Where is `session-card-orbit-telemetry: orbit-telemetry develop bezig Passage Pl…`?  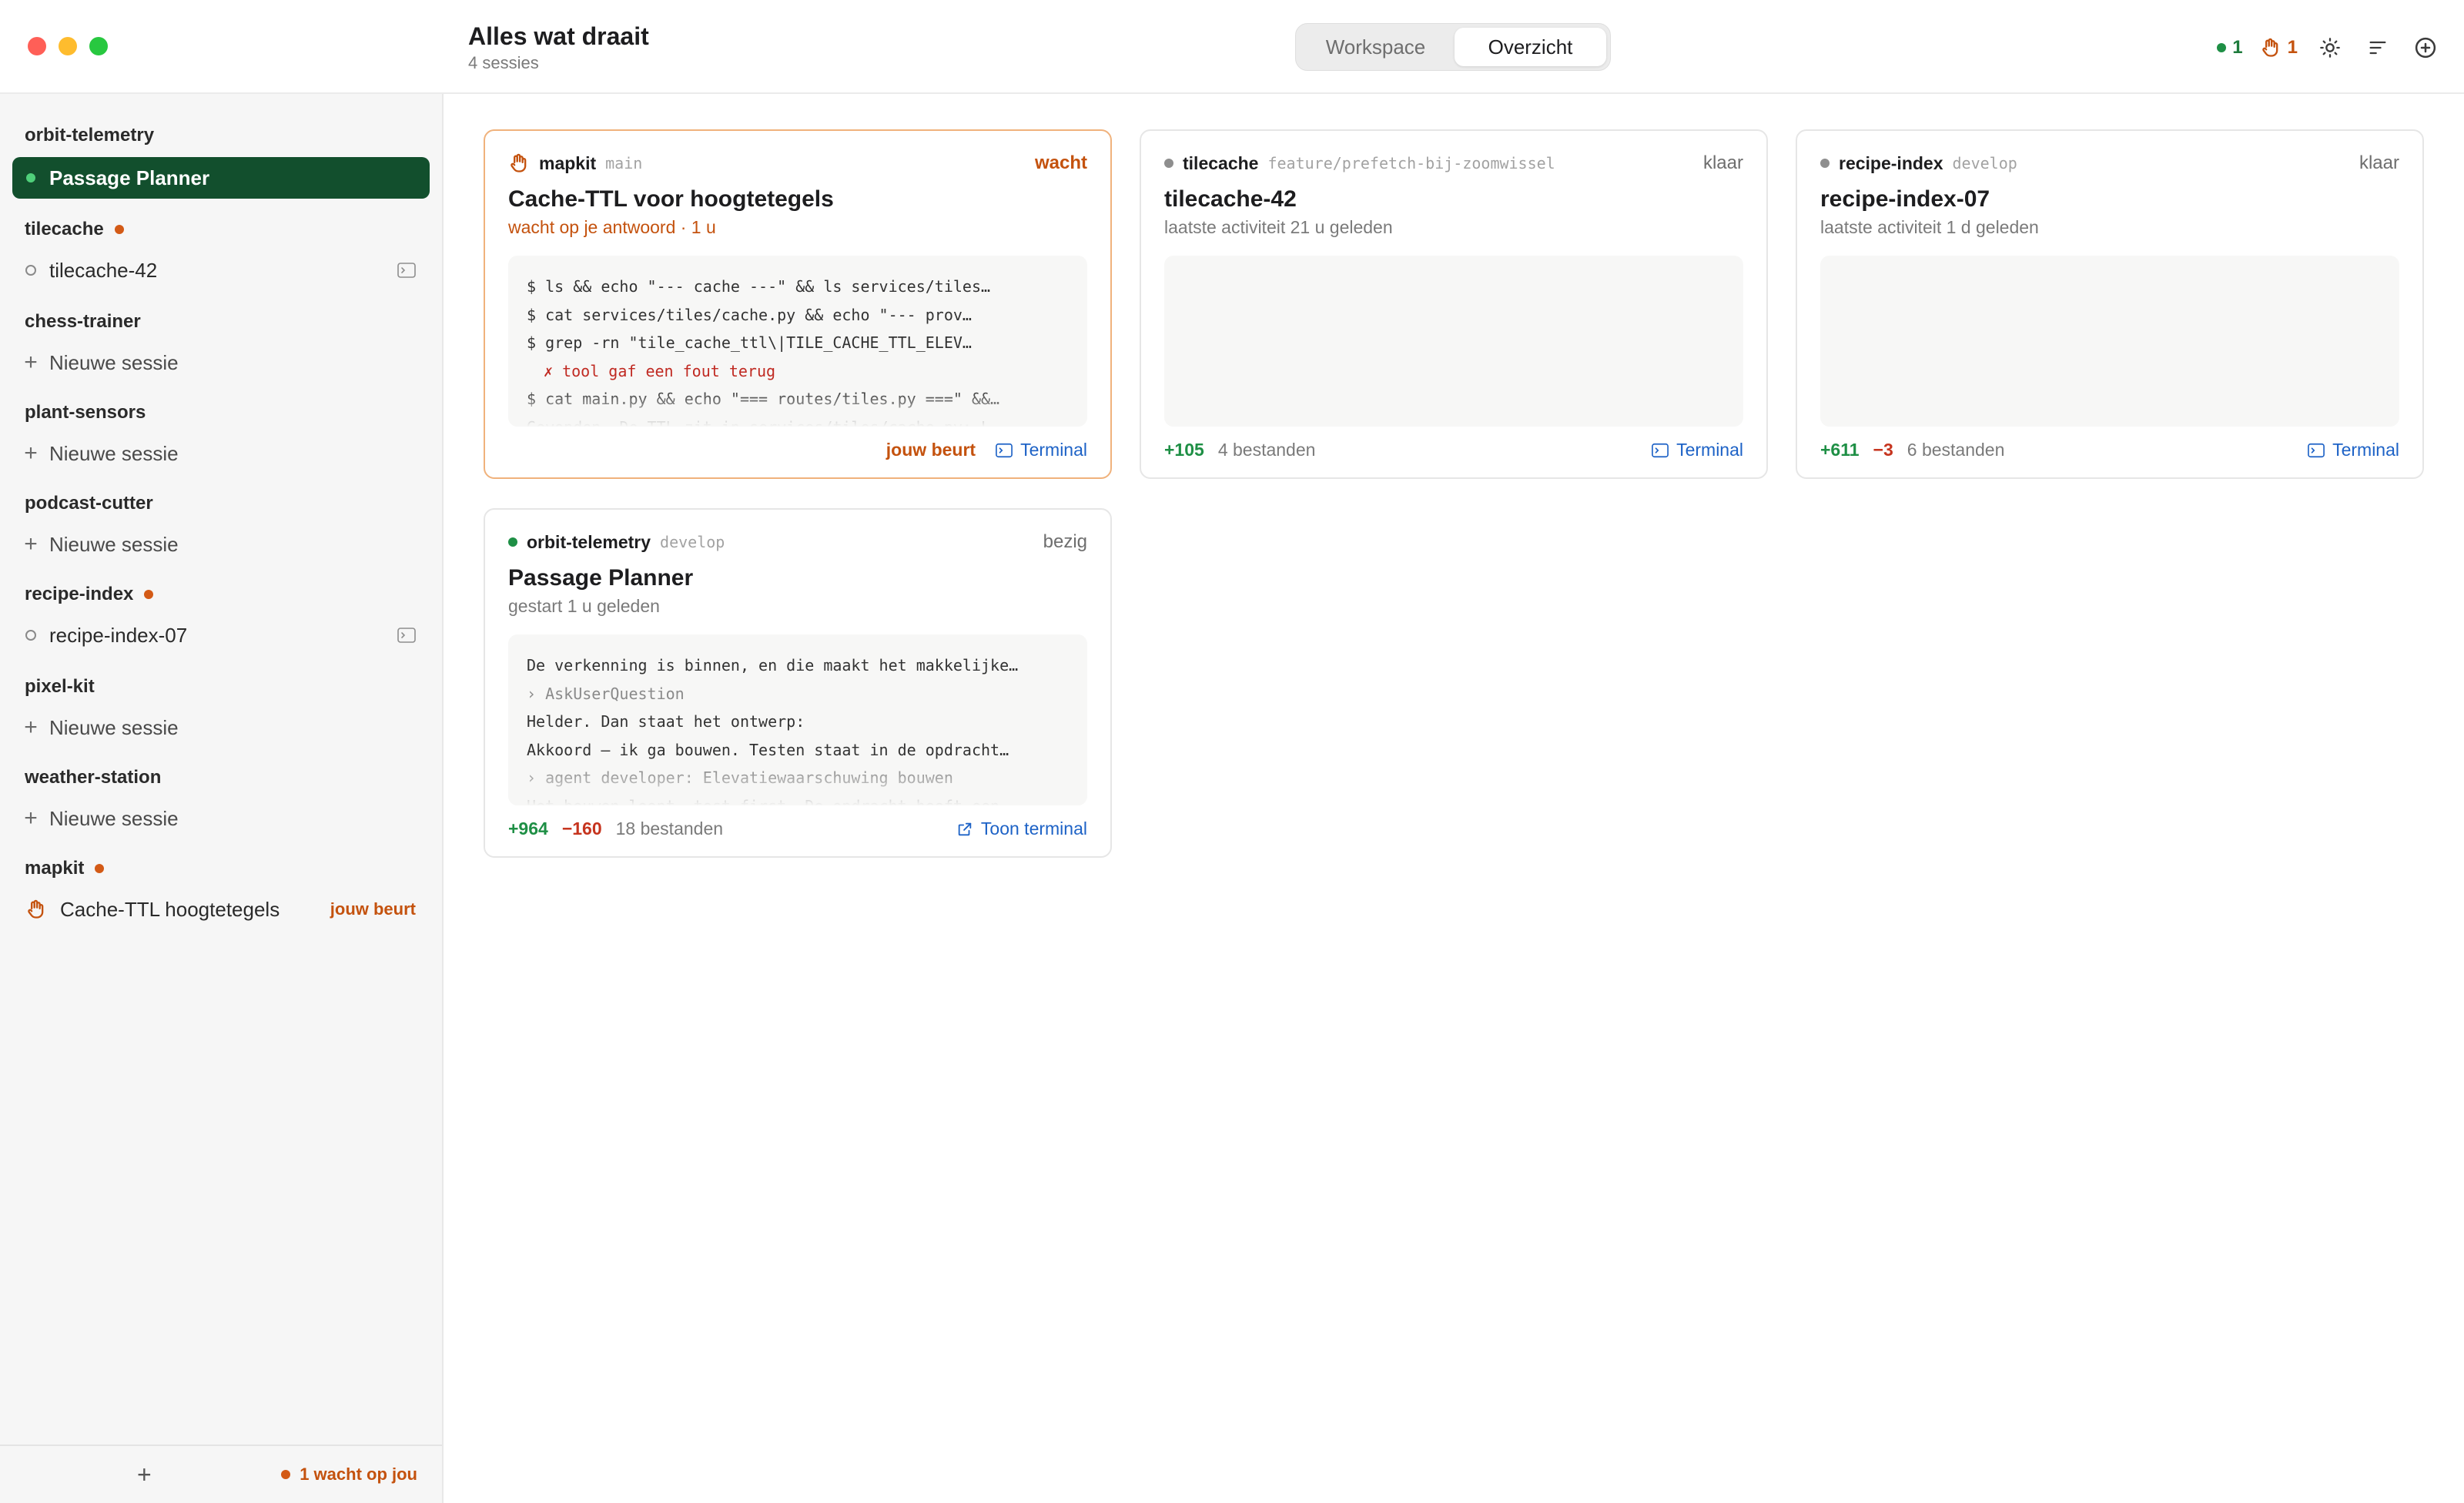
session-card-orbit-telemetry: orbit-telemetry develop bezig Passage Pl… is located at coordinates (798, 683).